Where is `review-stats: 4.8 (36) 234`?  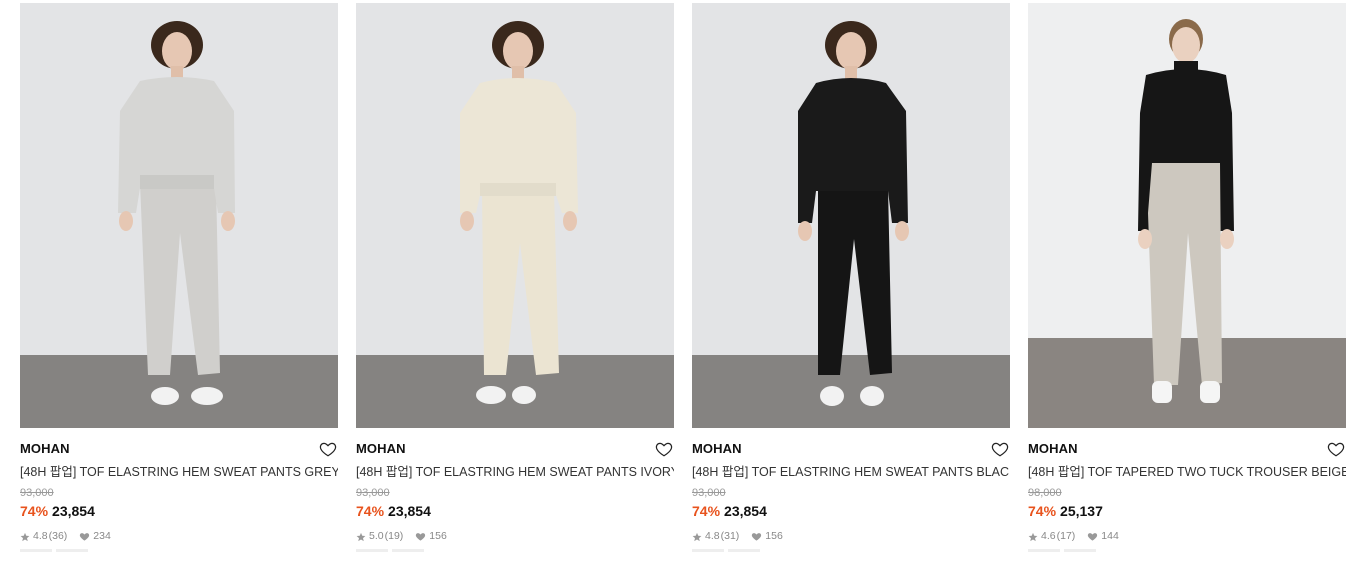
review-stats: 4.8 (36) 234 is located at coordinates (179, 536).